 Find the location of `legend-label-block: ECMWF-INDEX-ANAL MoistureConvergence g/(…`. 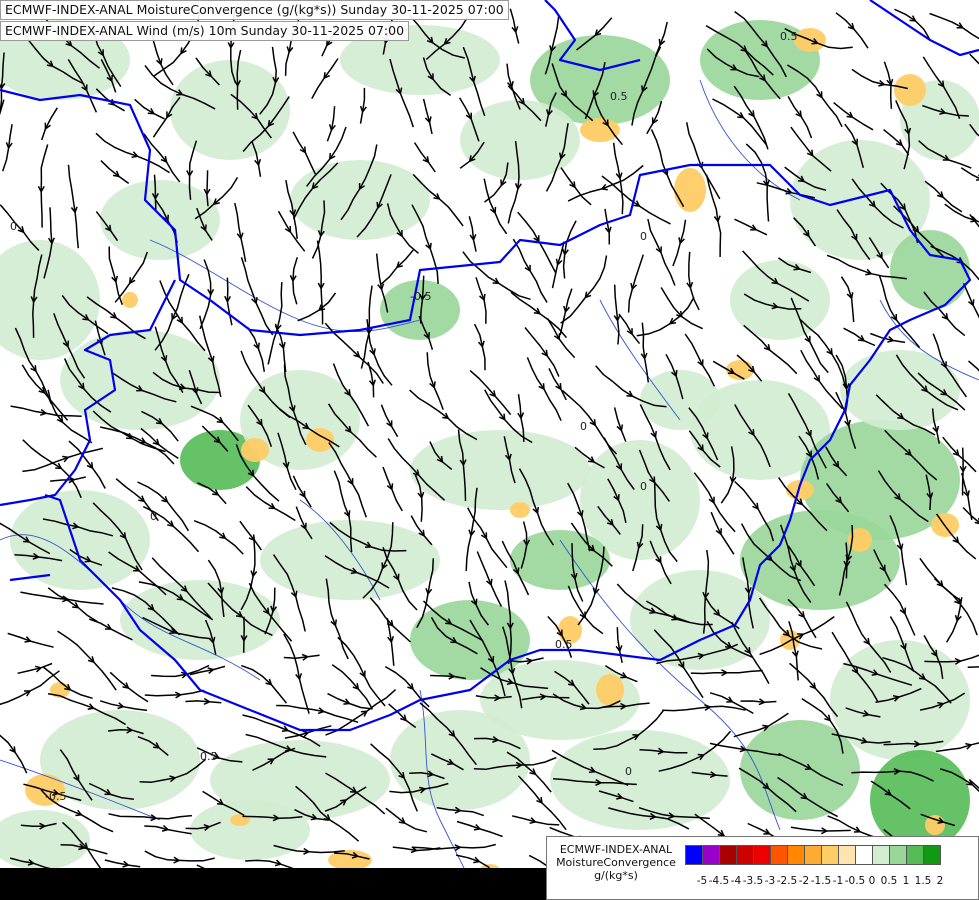

legend-label-block: ECMWF-INDEX-ANAL MoistureConvergence g/(… is located at coordinates (616, 862).